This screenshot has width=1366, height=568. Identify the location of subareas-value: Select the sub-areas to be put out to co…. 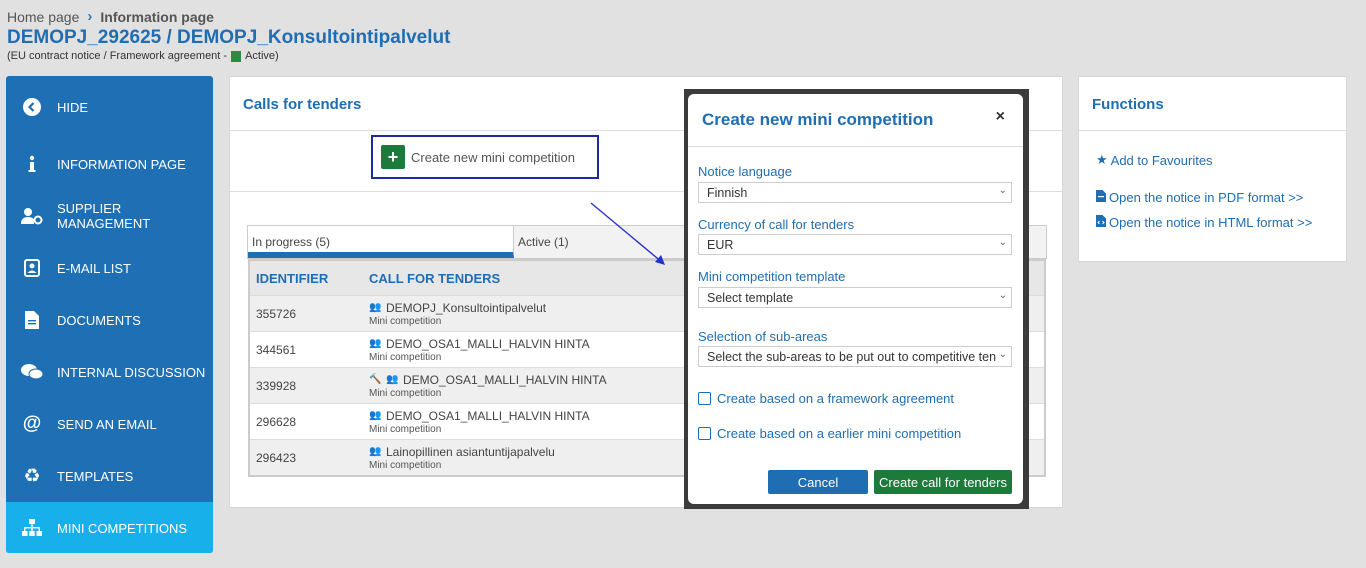
(852, 357).